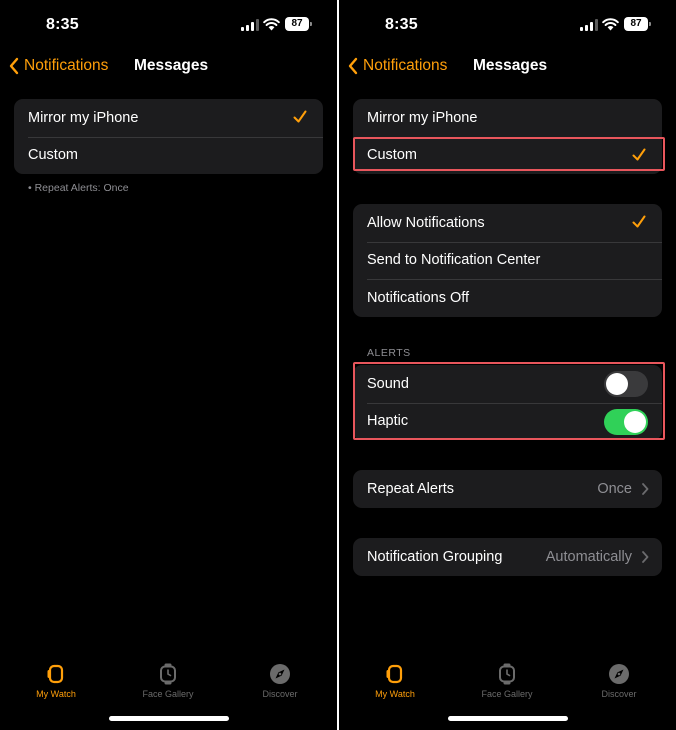 Image resolution: width=676 pixels, height=730 pixels. Describe the element at coordinates (426, 222) in the screenshot. I see `option-label: Allow Notifications` at that location.